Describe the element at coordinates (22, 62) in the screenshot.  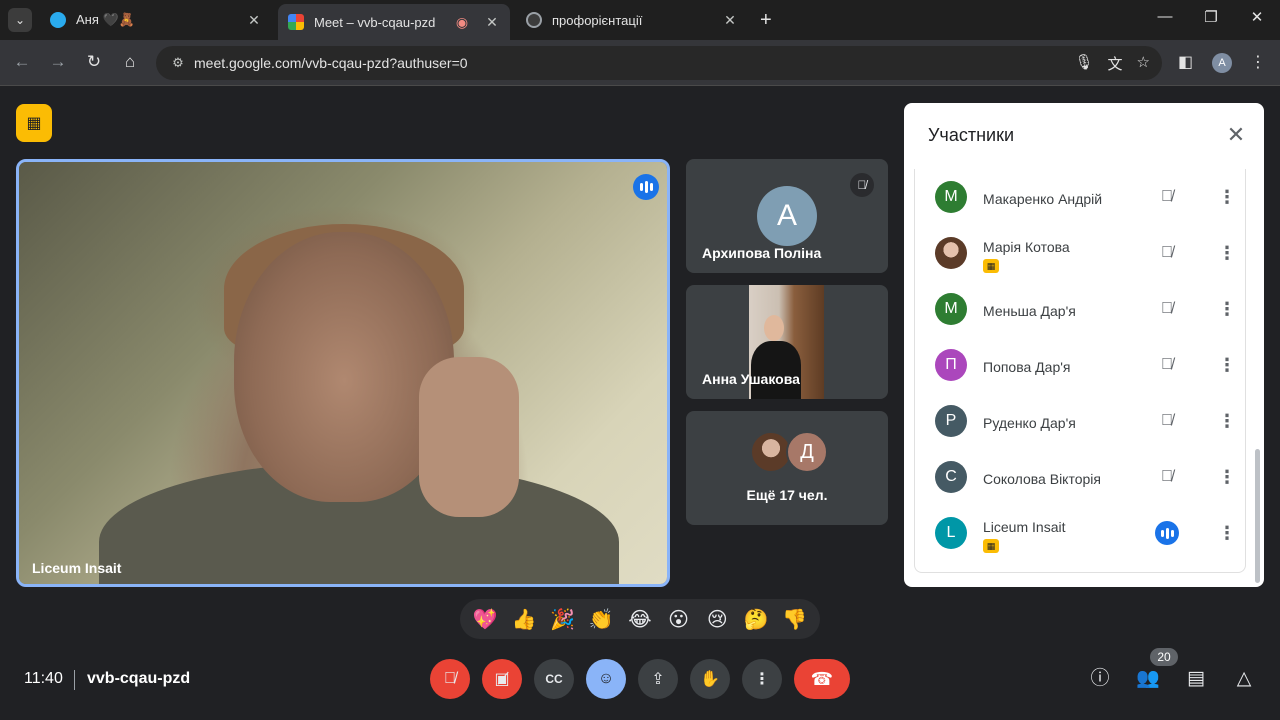
I see `back-button: ←` at that location.